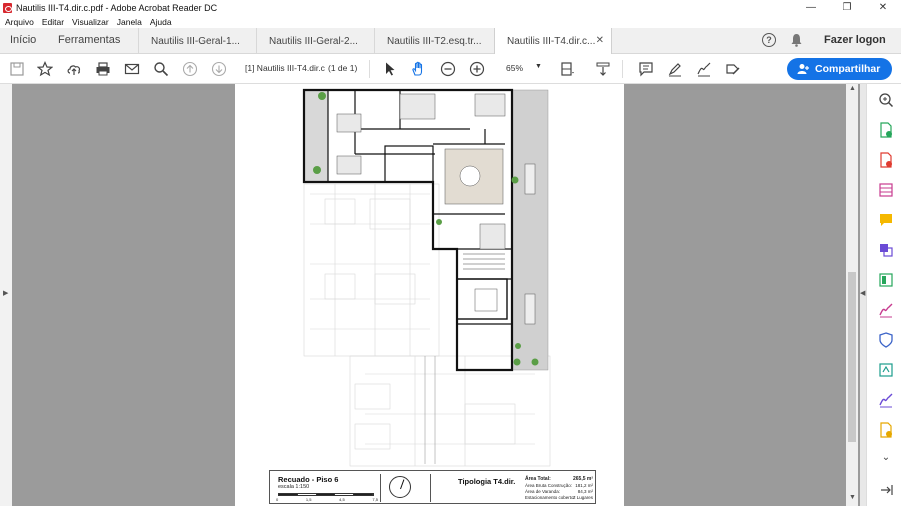  What do you see at coordinates (886, 190) in the screenshot?
I see `edit-pdf-icon` at bounding box center [886, 190].